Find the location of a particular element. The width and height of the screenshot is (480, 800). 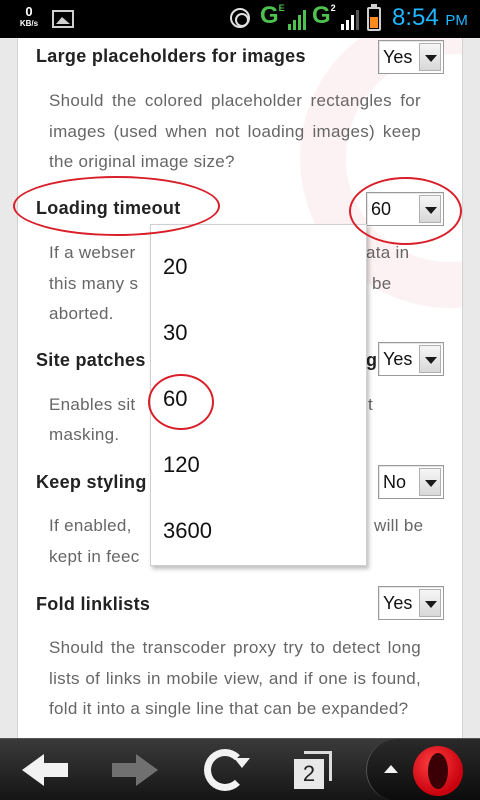

data-rate-value: 0 is located at coordinates (29, 11).